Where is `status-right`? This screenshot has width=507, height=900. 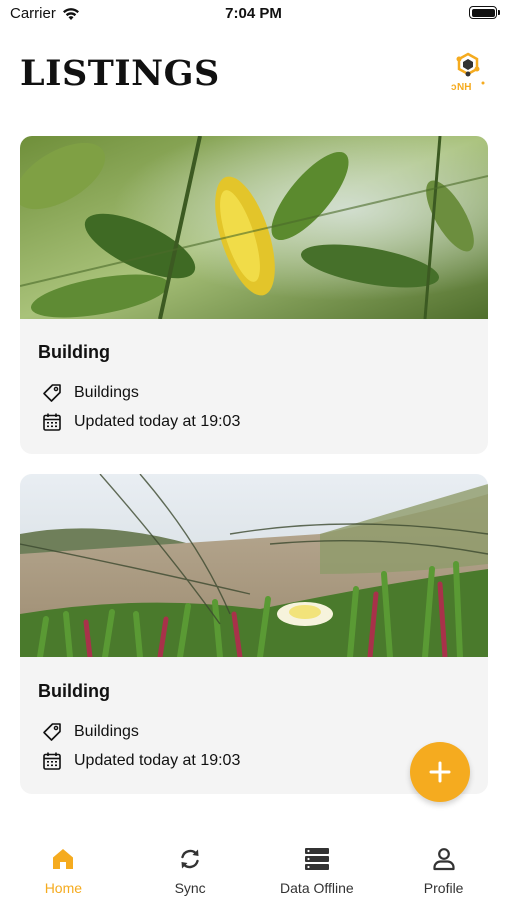
status-right is located at coordinates (484, 12).